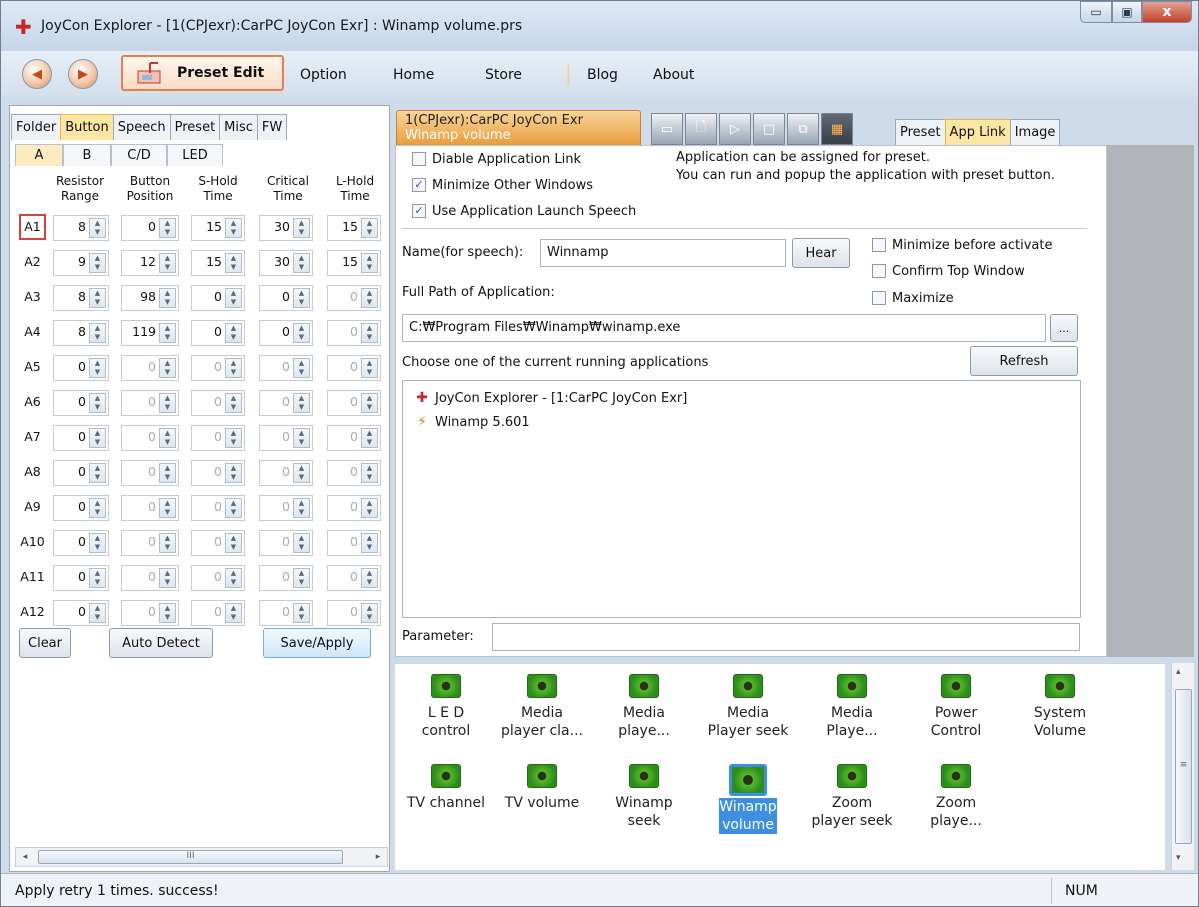 The image size is (1199, 907). Describe the element at coordinates (471, 422) in the screenshot. I see `list-item: ⚡ Winamp 5.601` at that location.